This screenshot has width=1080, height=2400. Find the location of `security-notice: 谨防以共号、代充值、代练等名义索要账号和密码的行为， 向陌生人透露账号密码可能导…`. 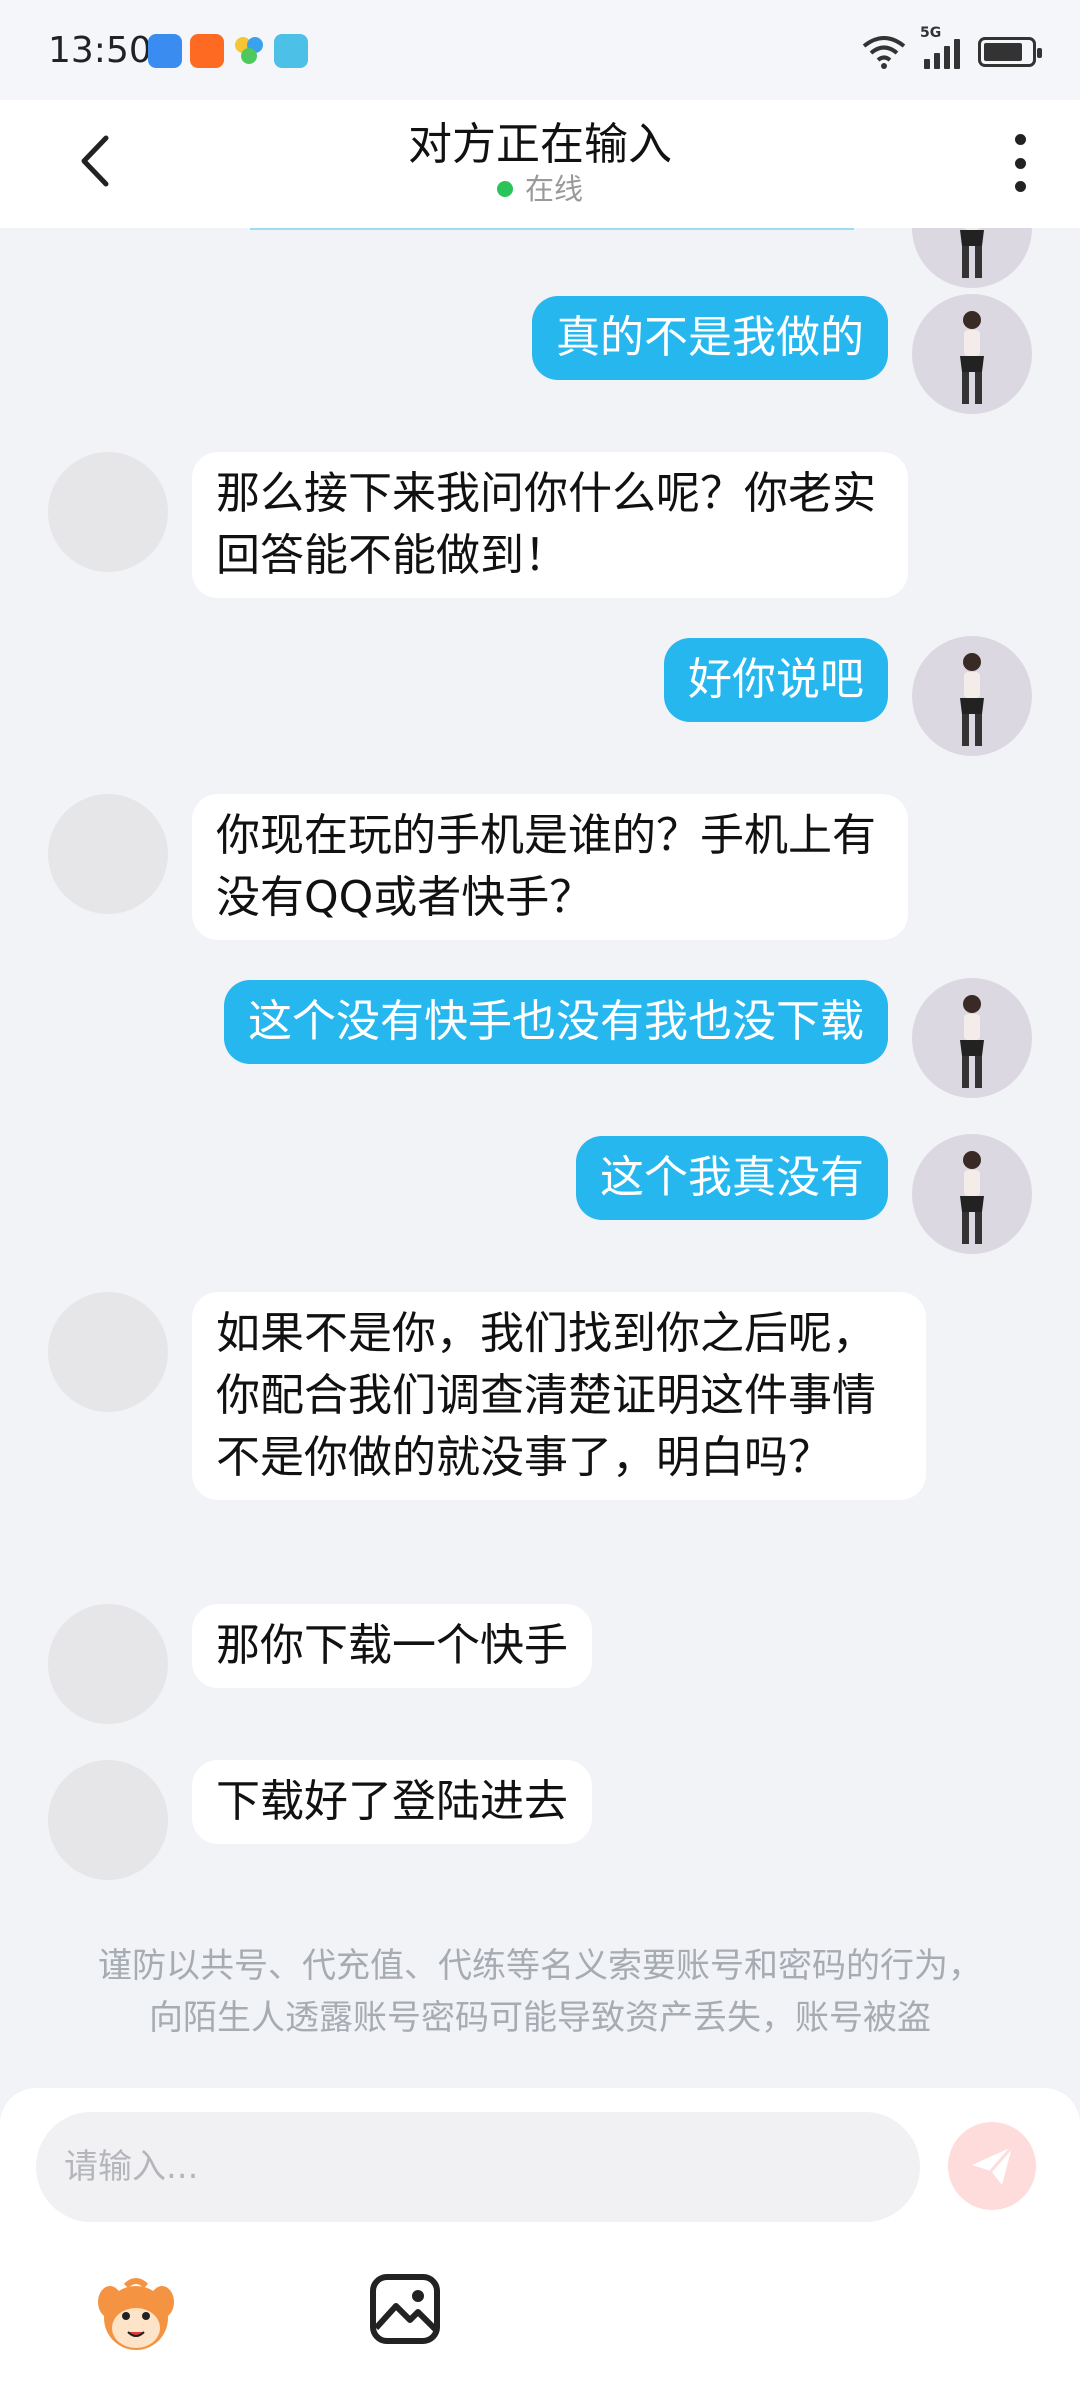

security-notice: 谨防以共号、代充值、代练等名义索要账号和密码的行为， 向陌生人透露账号密码可能导… is located at coordinates (540, 1992).